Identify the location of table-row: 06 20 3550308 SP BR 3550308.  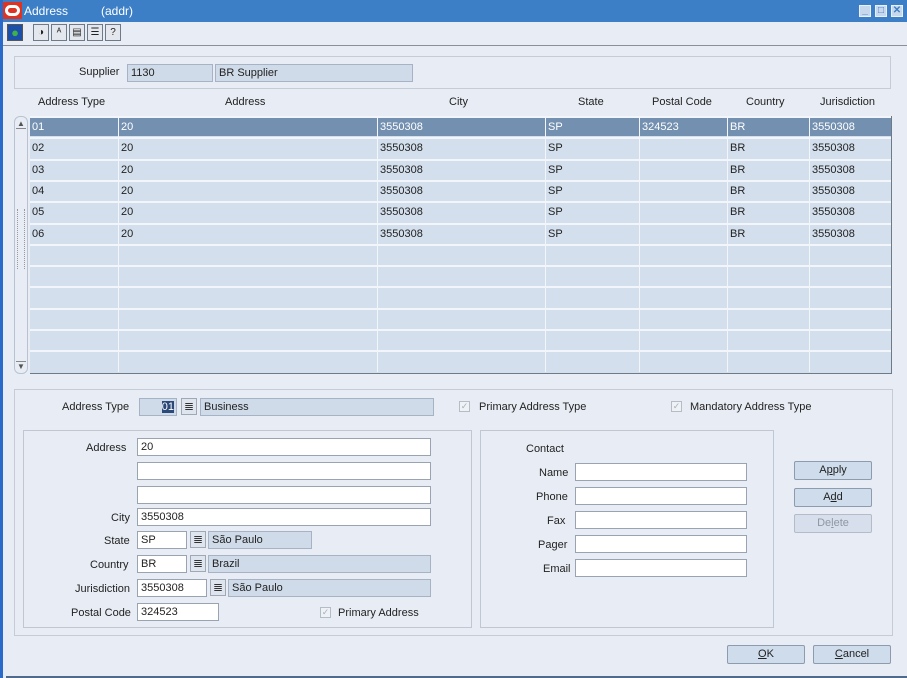
(460, 233).